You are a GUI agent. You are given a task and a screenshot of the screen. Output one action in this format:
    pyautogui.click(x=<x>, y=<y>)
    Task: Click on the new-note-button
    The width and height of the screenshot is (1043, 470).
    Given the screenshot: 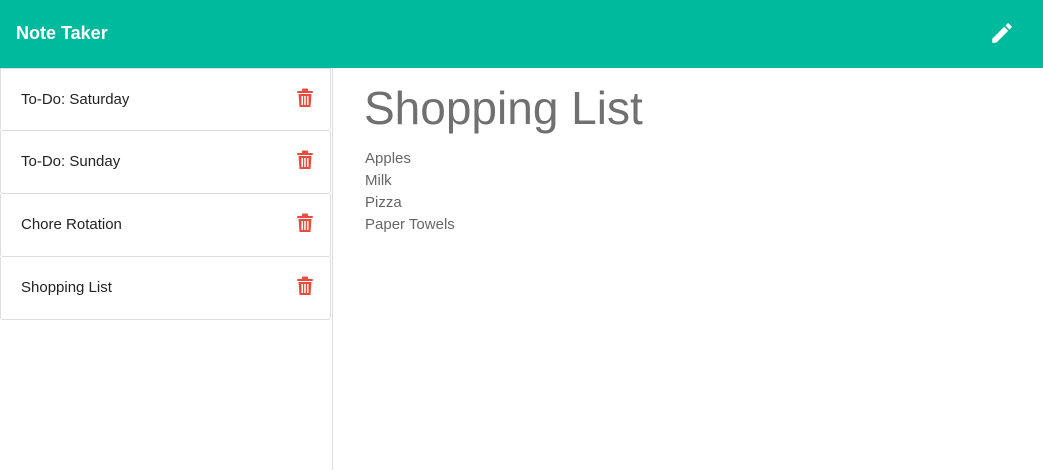 What is the action you would take?
    pyautogui.click(x=1002, y=33)
    